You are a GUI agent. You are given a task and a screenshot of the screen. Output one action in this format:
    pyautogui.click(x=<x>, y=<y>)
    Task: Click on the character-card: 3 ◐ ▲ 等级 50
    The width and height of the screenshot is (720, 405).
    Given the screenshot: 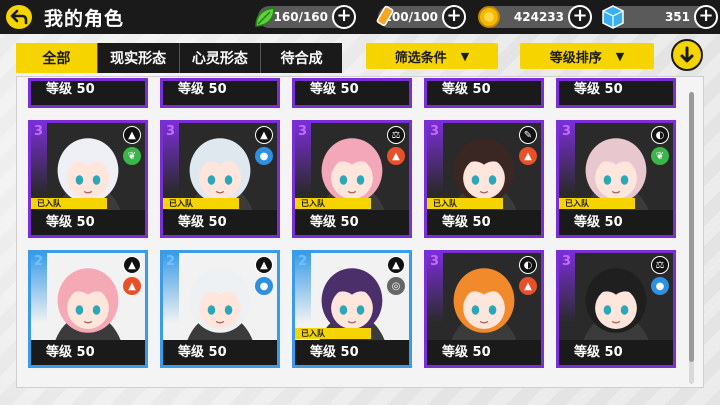 What is the action you would take?
    pyautogui.click(x=484, y=309)
    